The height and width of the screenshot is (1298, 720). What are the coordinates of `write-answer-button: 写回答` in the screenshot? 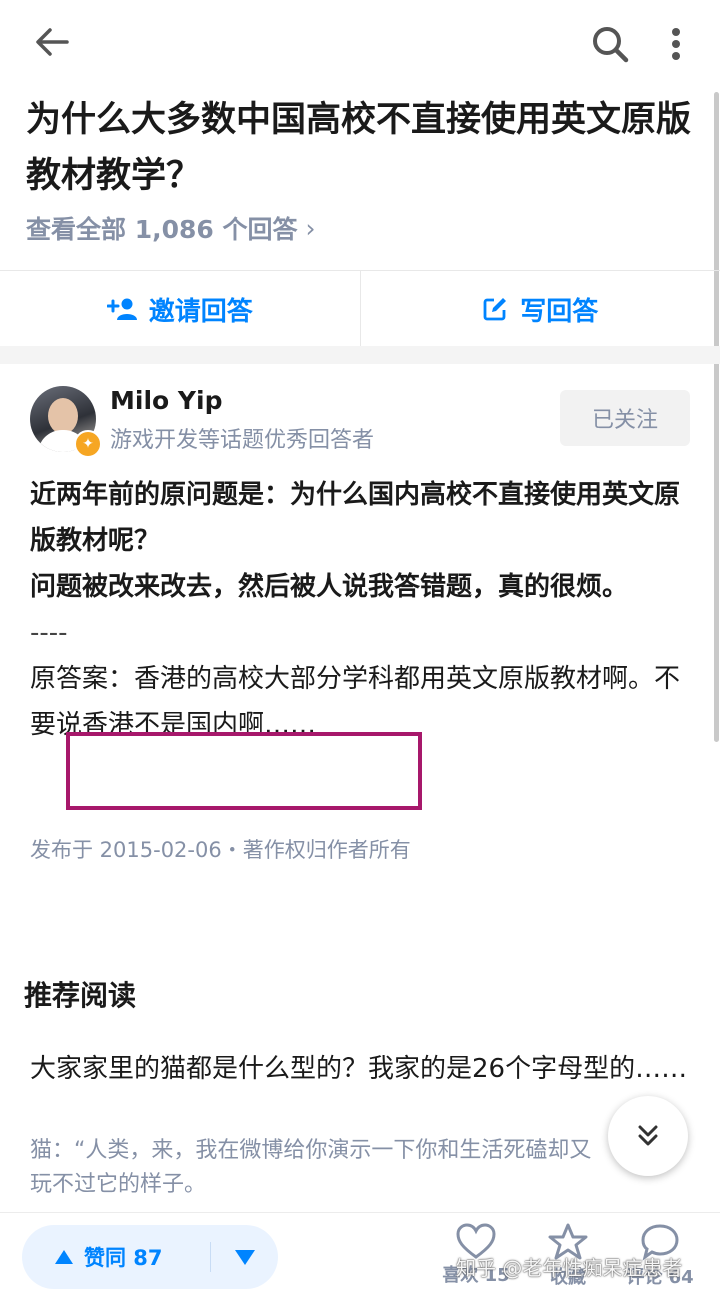 It's located at (540, 309).